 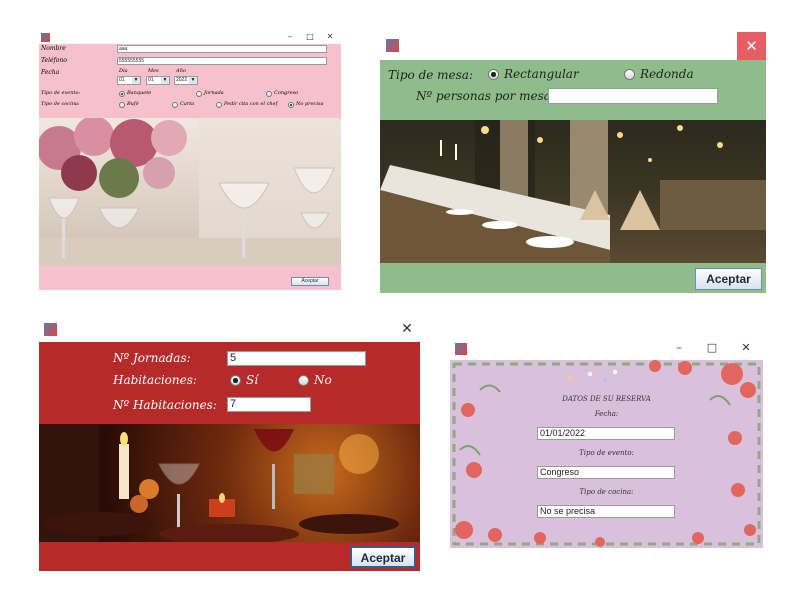 I want to click on evento-congreso-radio, so click(x=269, y=94).